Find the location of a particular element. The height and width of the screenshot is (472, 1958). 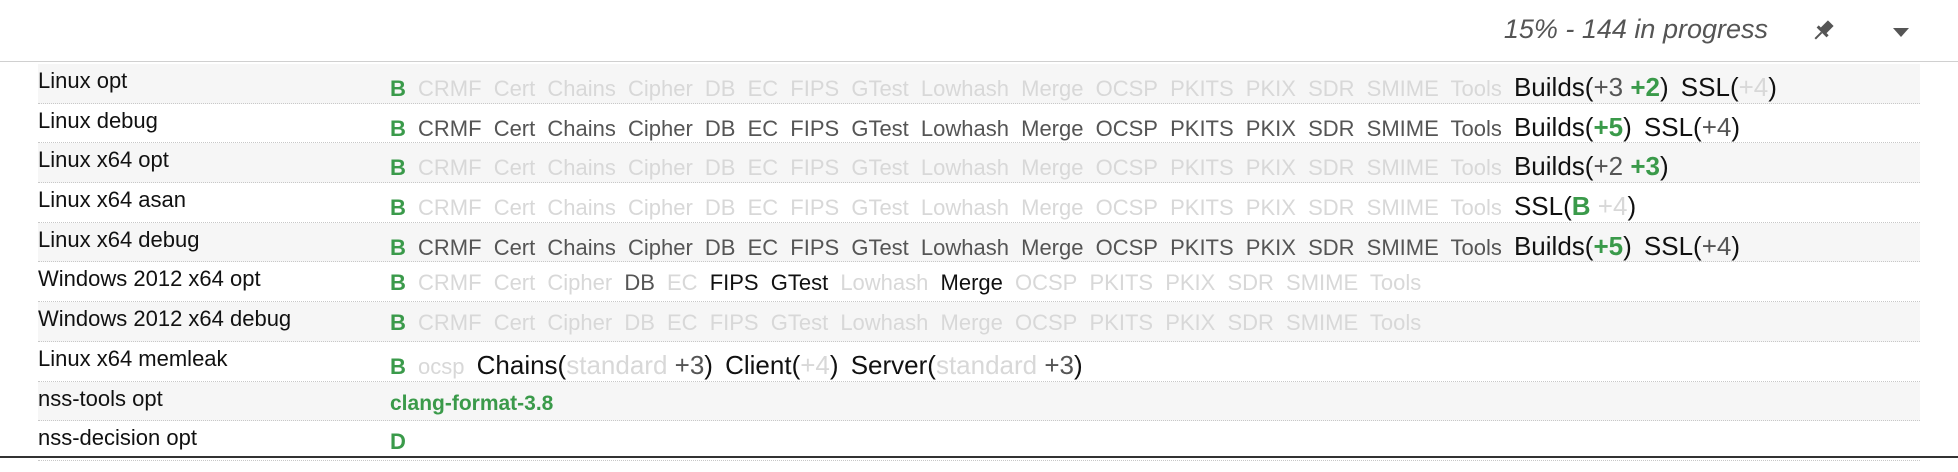

group-count: +2 is located at coordinates (1645, 87).